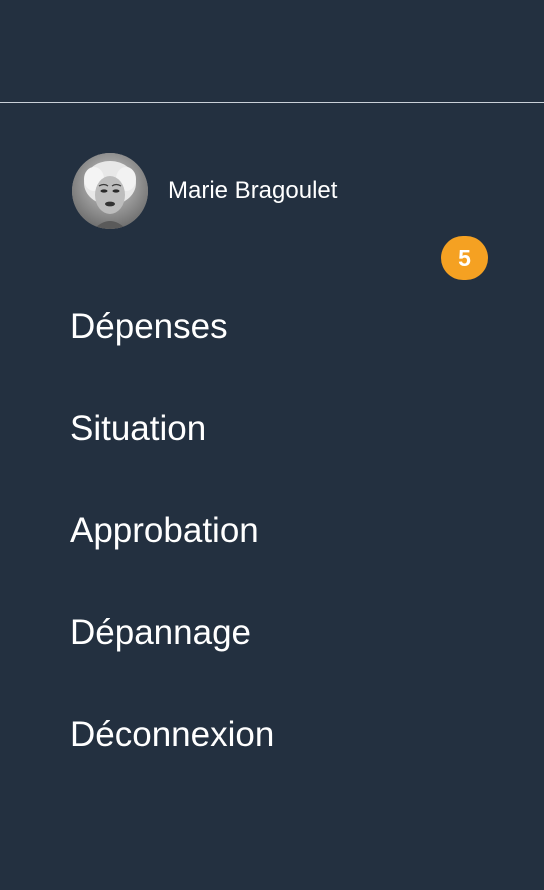  What do you see at coordinates (272, 51) in the screenshot?
I see `top-bar` at bounding box center [272, 51].